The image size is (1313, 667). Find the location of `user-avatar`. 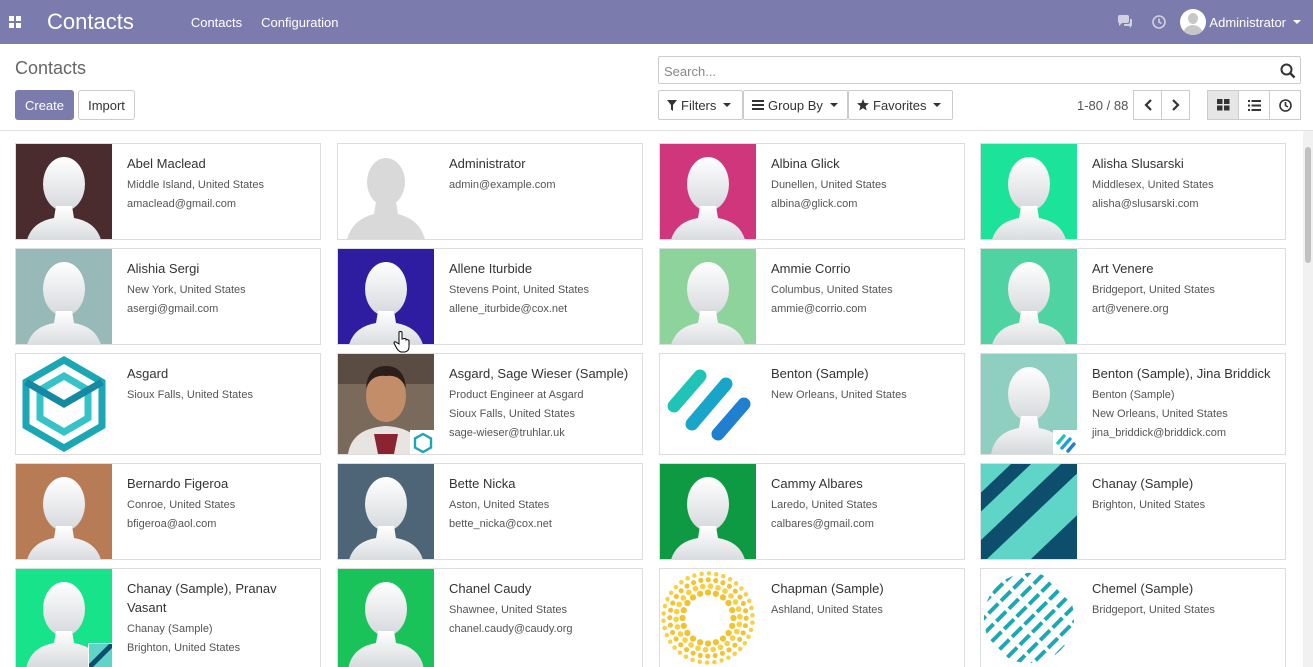

user-avatar is located at coordinates (1193, 22).